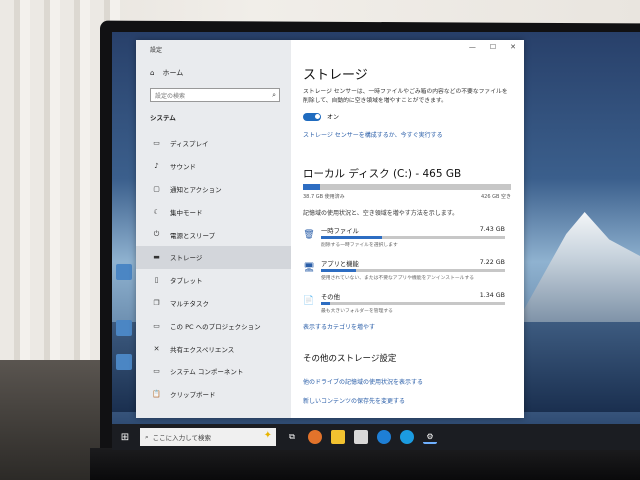  I want to click on folder-icon: 📄, so click(309, 301).